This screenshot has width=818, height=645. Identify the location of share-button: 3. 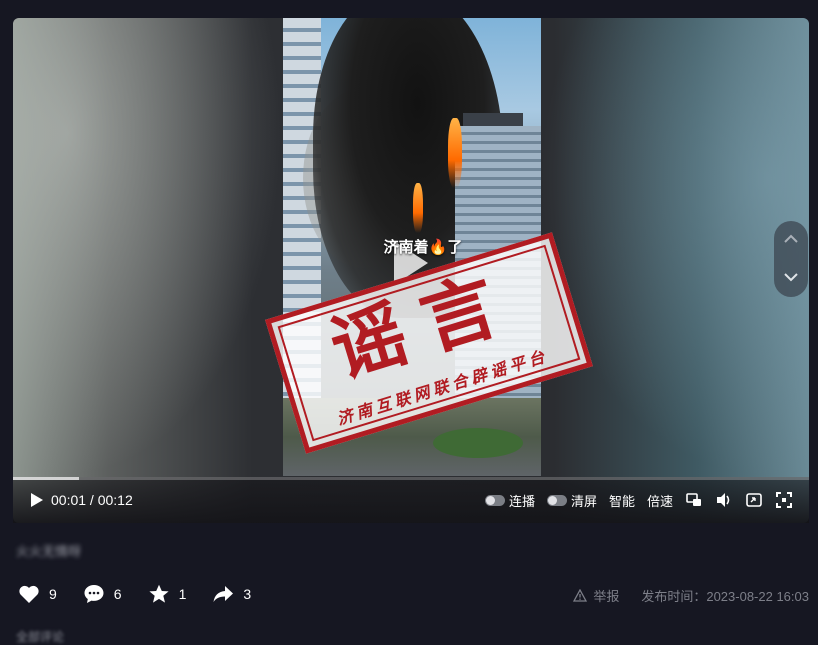
(231, 594).